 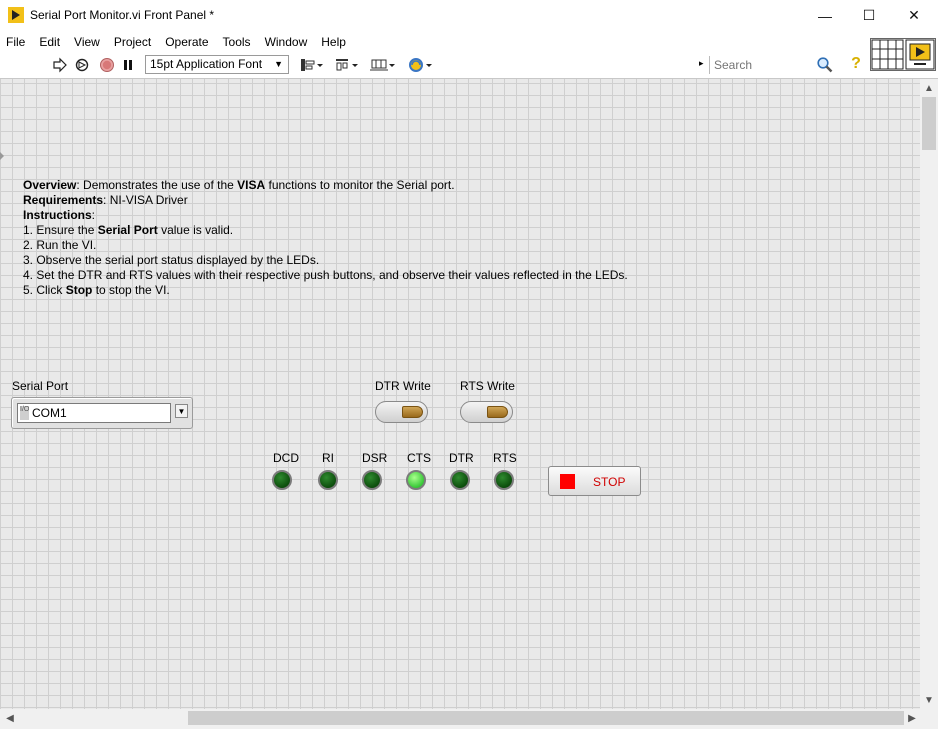 I want to click on serial-port-label: Serial Port, so click(x=40, y=386).